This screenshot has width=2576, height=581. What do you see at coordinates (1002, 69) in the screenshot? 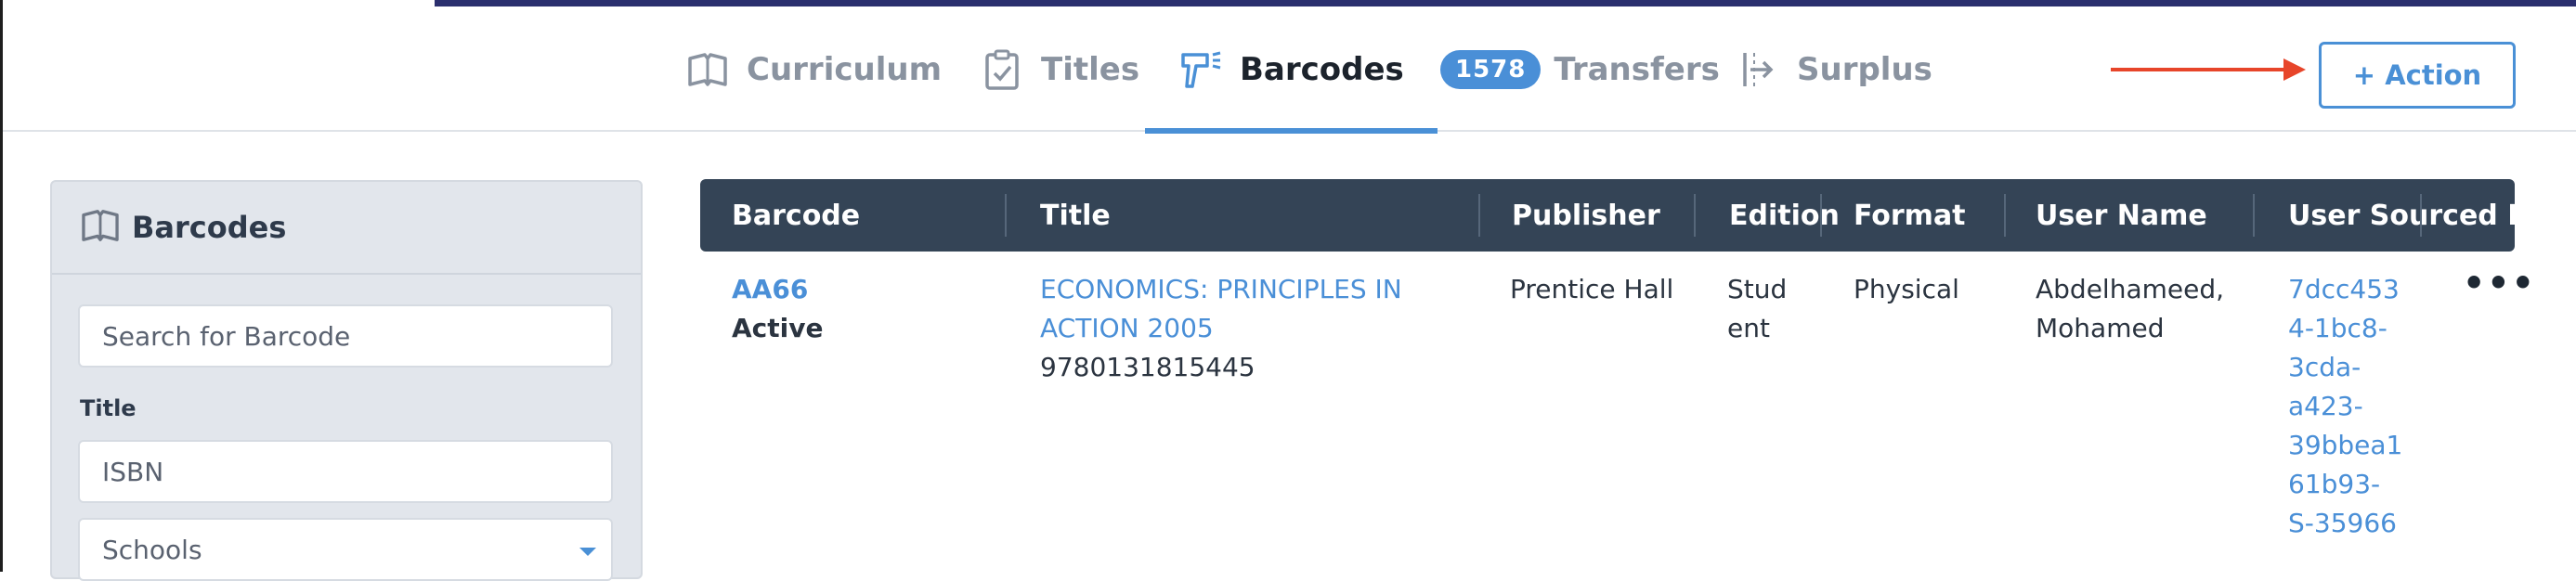
I see `clipboard-check-icon` at bounding box center [1002, 69].